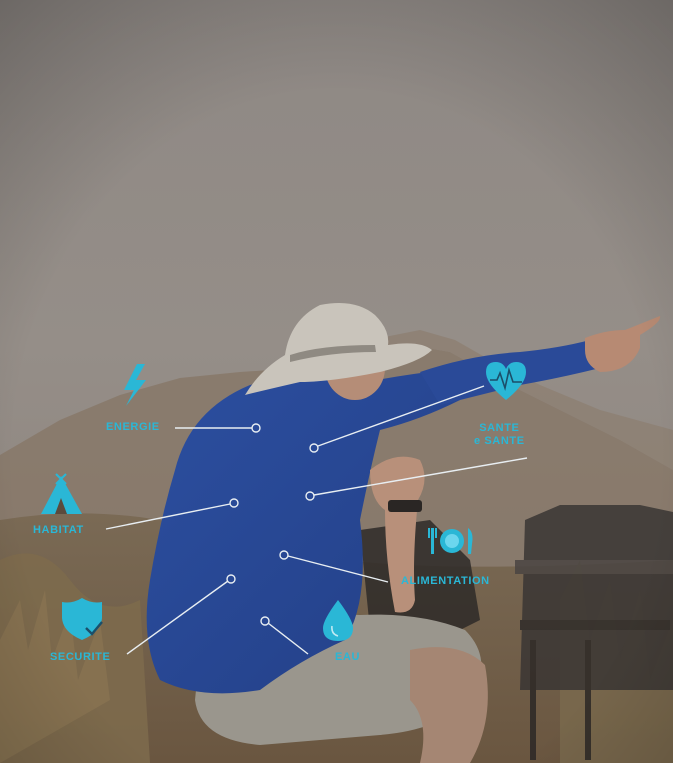  I want to click on plate-cutlery-icon, so click(450, 541).